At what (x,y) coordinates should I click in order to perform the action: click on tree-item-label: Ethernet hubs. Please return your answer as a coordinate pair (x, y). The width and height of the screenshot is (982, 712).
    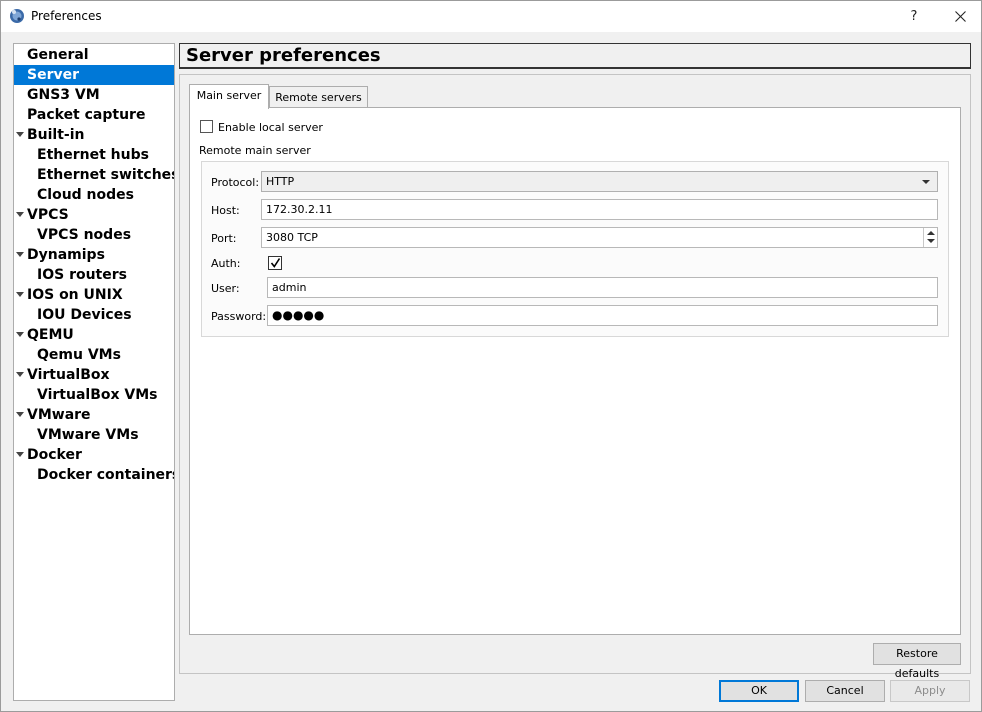
    Looking at the image, I should click on (93, 155).